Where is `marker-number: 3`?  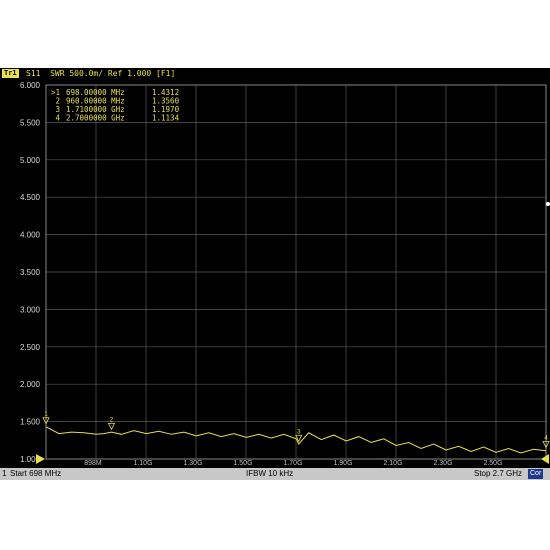 marker-number: 3 is located at coordinates (299, 432).